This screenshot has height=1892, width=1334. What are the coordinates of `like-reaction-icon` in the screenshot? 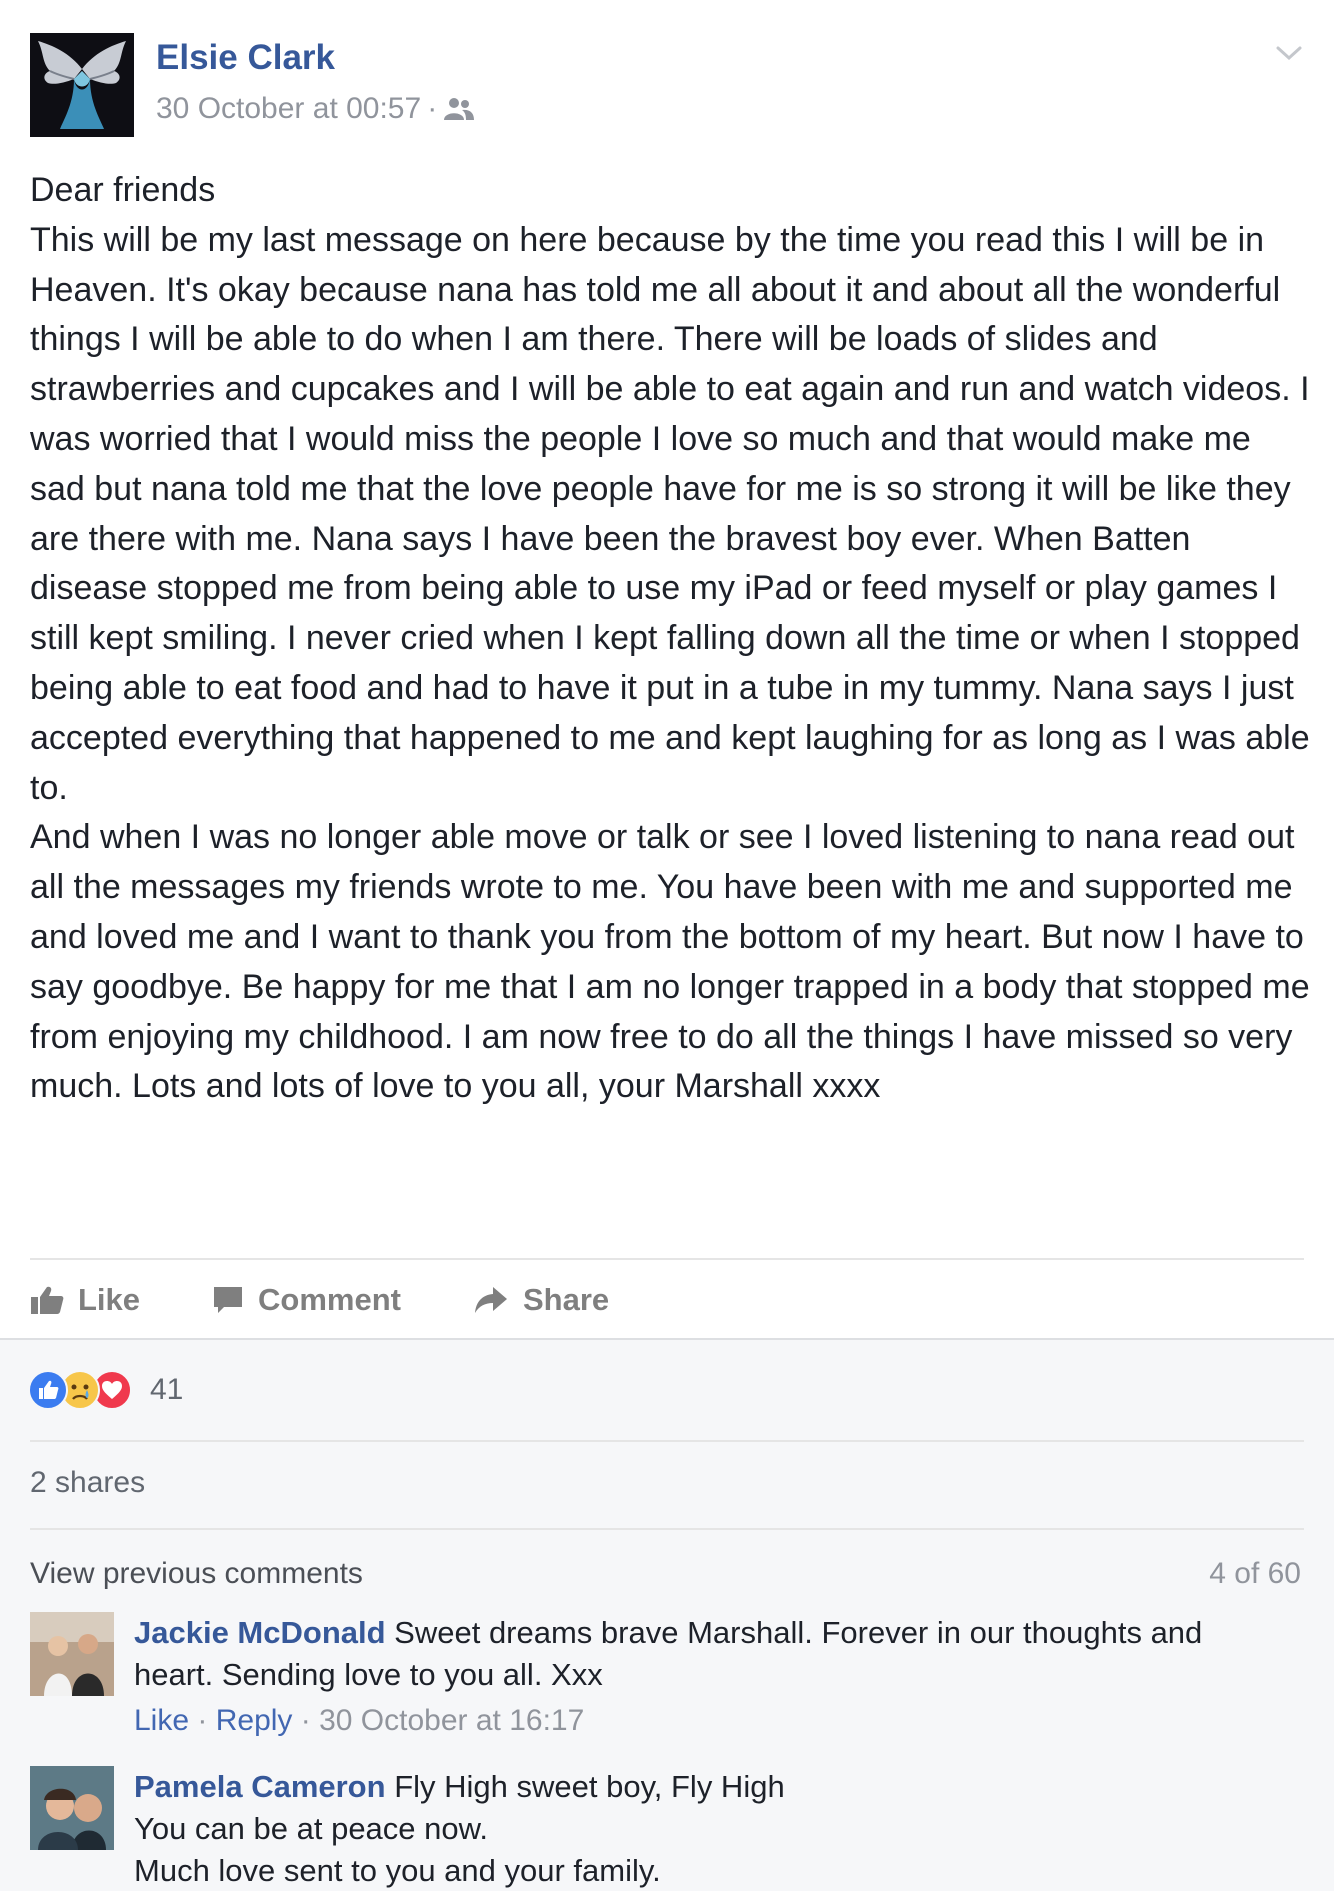 It's located at (48, 1390).